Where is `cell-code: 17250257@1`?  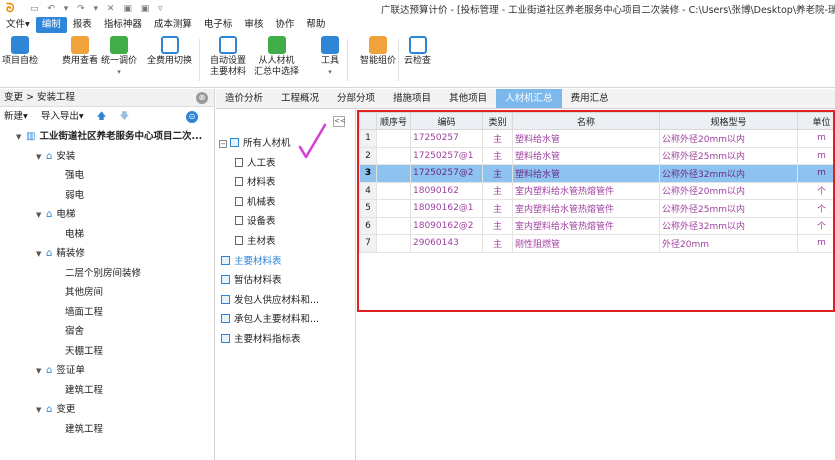 cell-code: 17250257@1 is located at coordinates (446, 155).